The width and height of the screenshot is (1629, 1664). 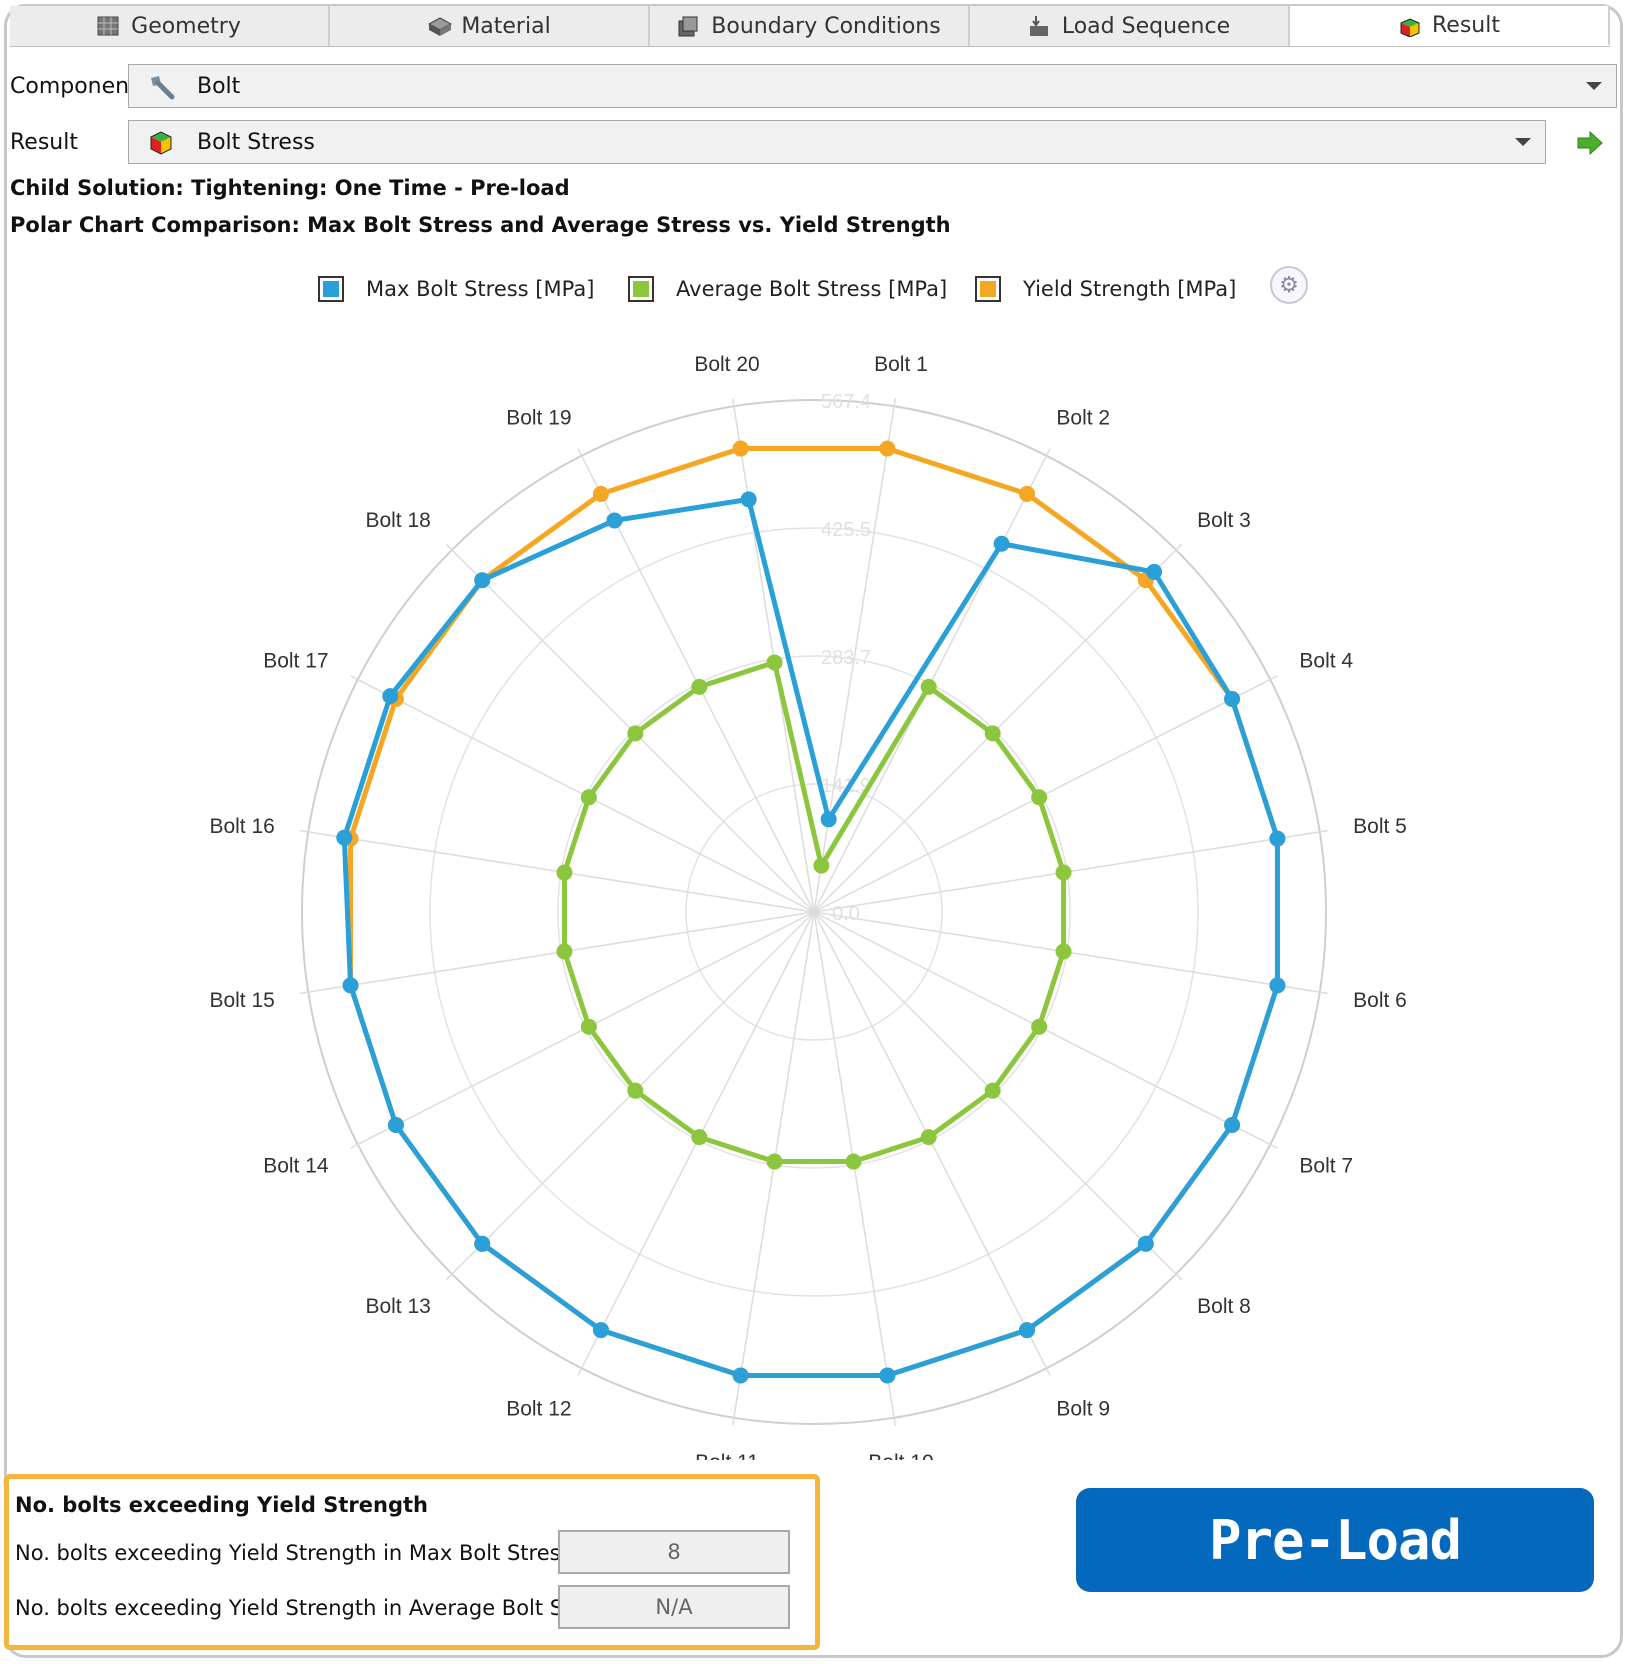 What do you see at coordinates (1380, 1000) in the screenshot?
I see `category-label: Bolt 6` at bounding box center [1380, 1000].